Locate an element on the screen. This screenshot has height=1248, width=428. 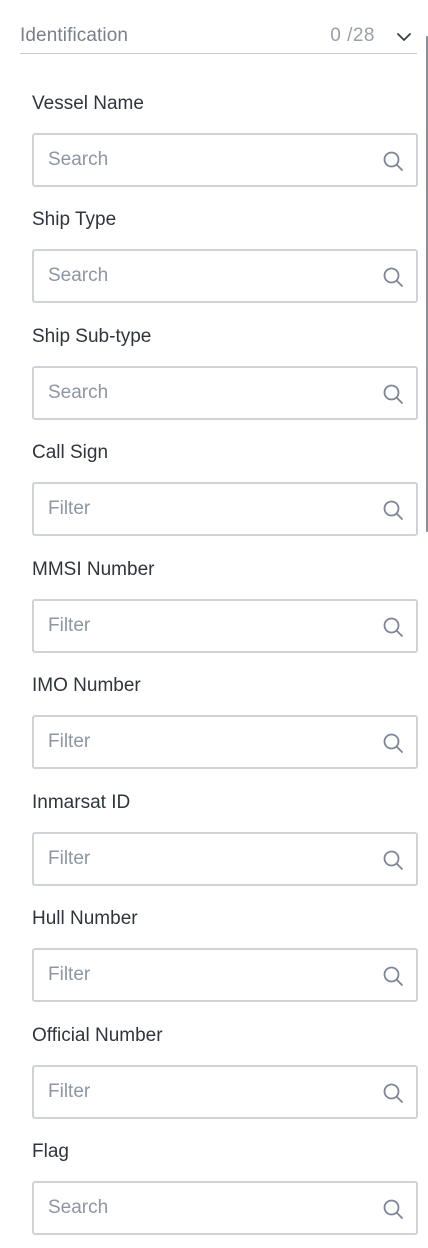
ship-sub-type-input is located at coordinates (208, 393).